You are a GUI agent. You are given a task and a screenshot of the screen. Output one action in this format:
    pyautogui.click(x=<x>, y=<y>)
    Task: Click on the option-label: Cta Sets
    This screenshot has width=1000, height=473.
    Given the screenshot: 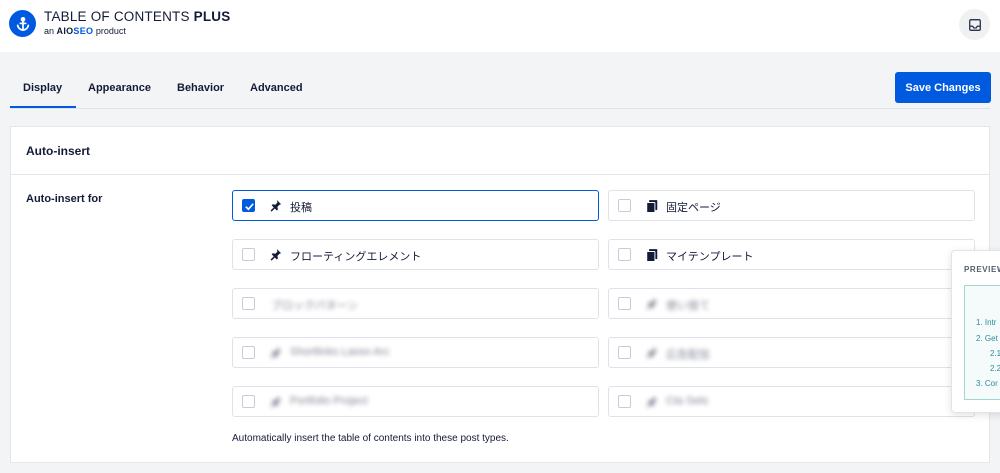 What is the action you would take?
    pyautogui.click(x=687, y=401)
    